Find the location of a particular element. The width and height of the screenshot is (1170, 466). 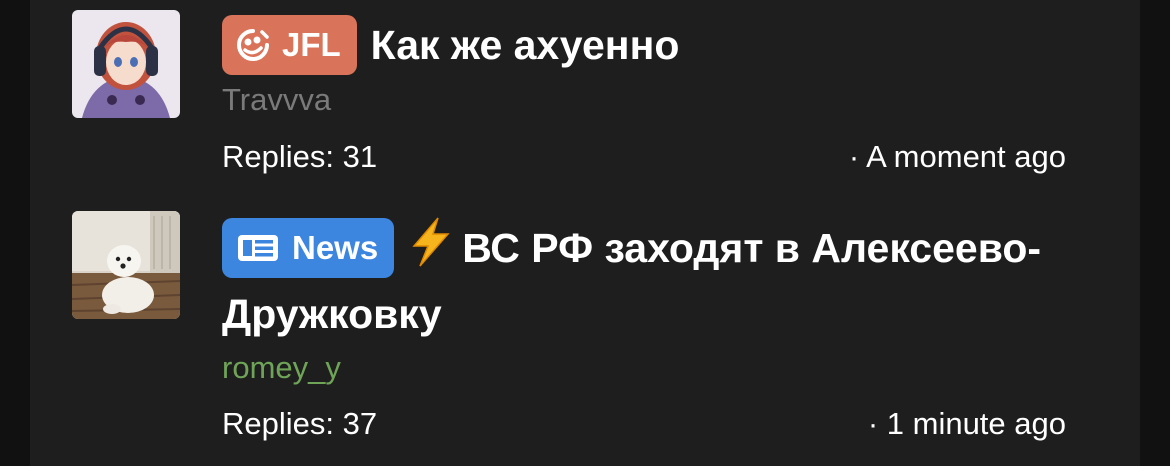

author-name: romey_y is located at coordinates (281, 368).